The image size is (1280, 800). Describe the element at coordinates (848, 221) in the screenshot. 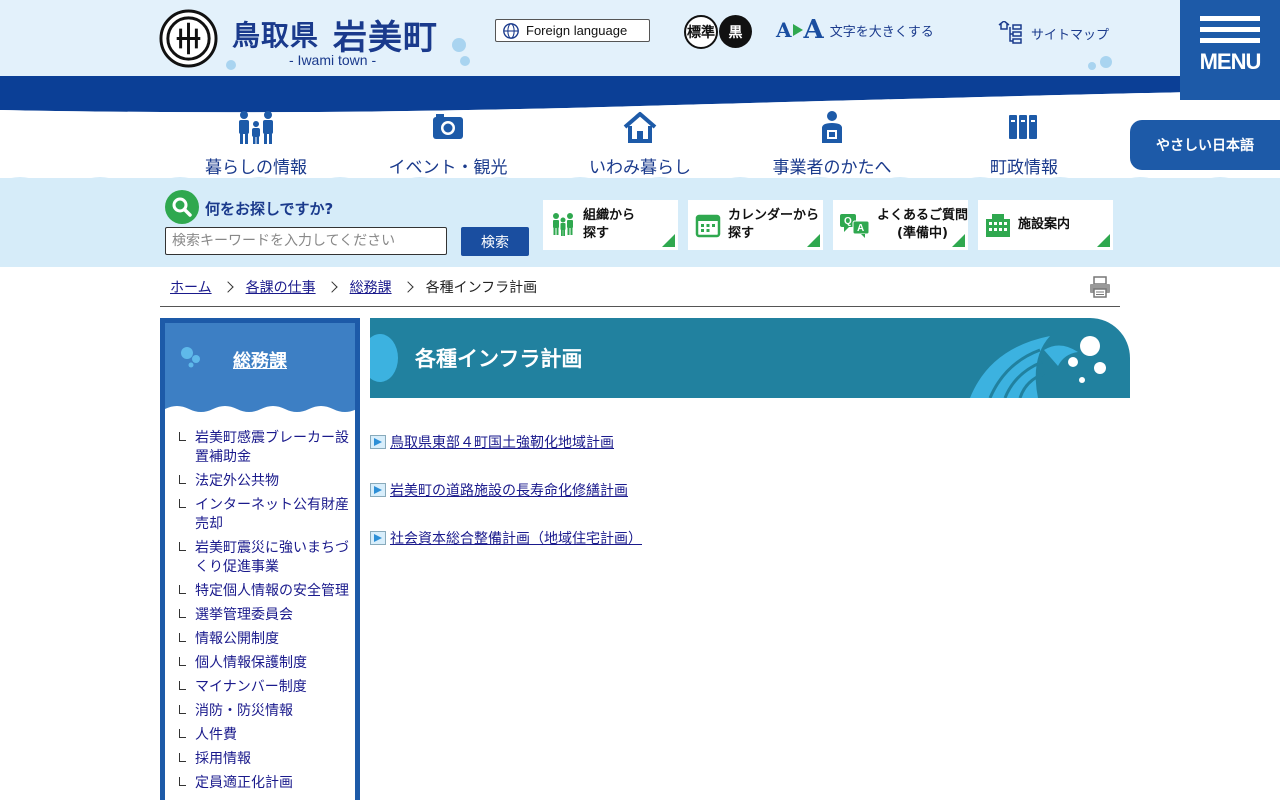

I see `svg-text: Q` at that location.